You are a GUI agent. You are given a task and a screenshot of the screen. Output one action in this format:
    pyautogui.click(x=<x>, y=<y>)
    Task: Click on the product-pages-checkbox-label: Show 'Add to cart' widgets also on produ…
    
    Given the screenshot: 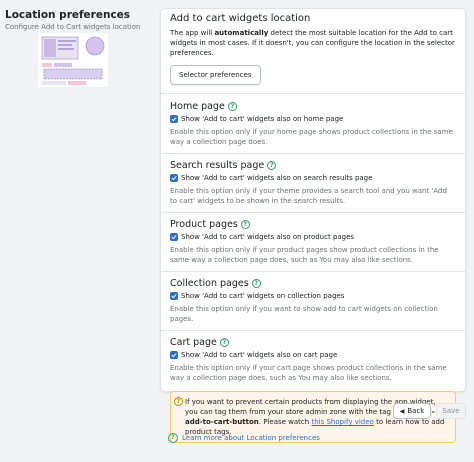 What is the action you would take?
    pyautogui.click(x=268, y=237)
    